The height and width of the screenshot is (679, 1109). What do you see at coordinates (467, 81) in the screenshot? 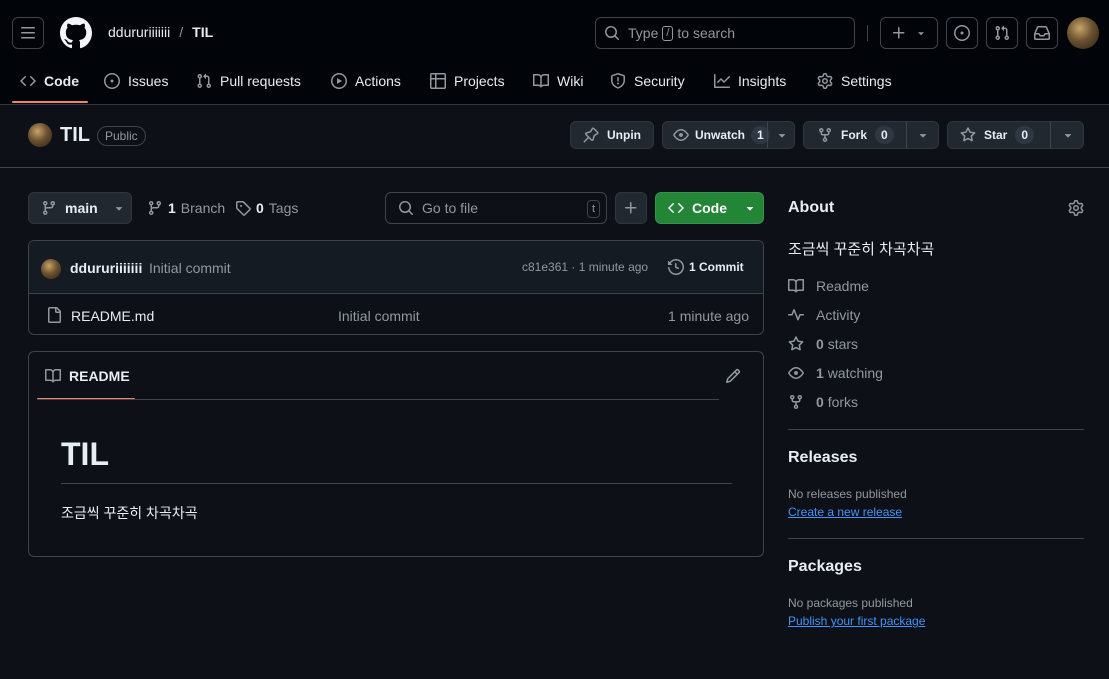
I see `tab-projects: Projects` at bounding box center [467, 81].